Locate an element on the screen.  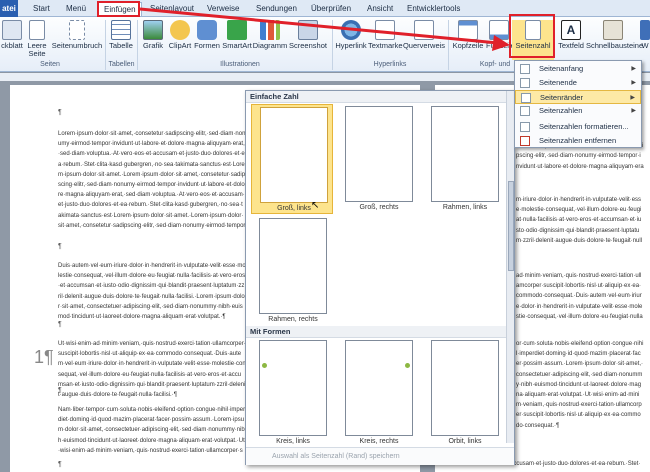
gallery-thumb-large-left: Groß, links is located at coordinates (292, 159).